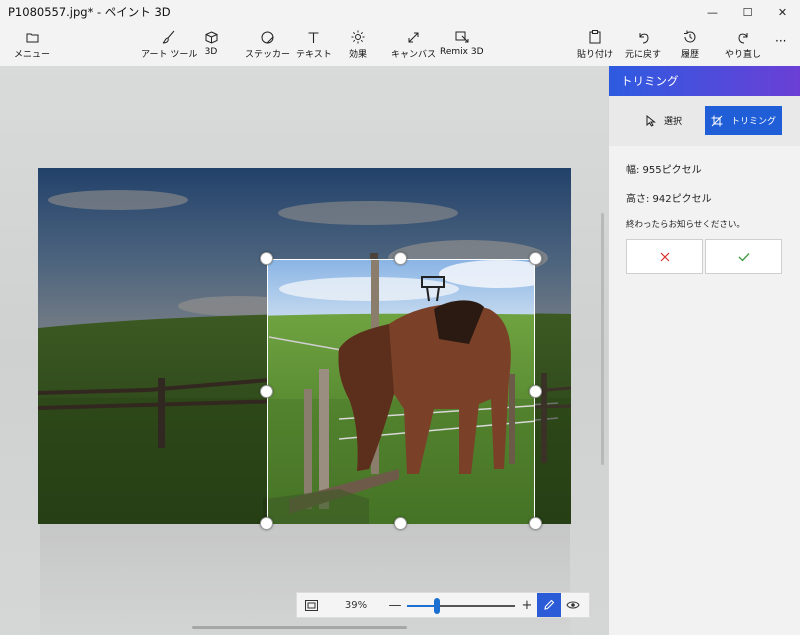  What do you see at coordinates (414, 37) in the screenshot?
I see `resize-icon` at bounding box center [414, 37].